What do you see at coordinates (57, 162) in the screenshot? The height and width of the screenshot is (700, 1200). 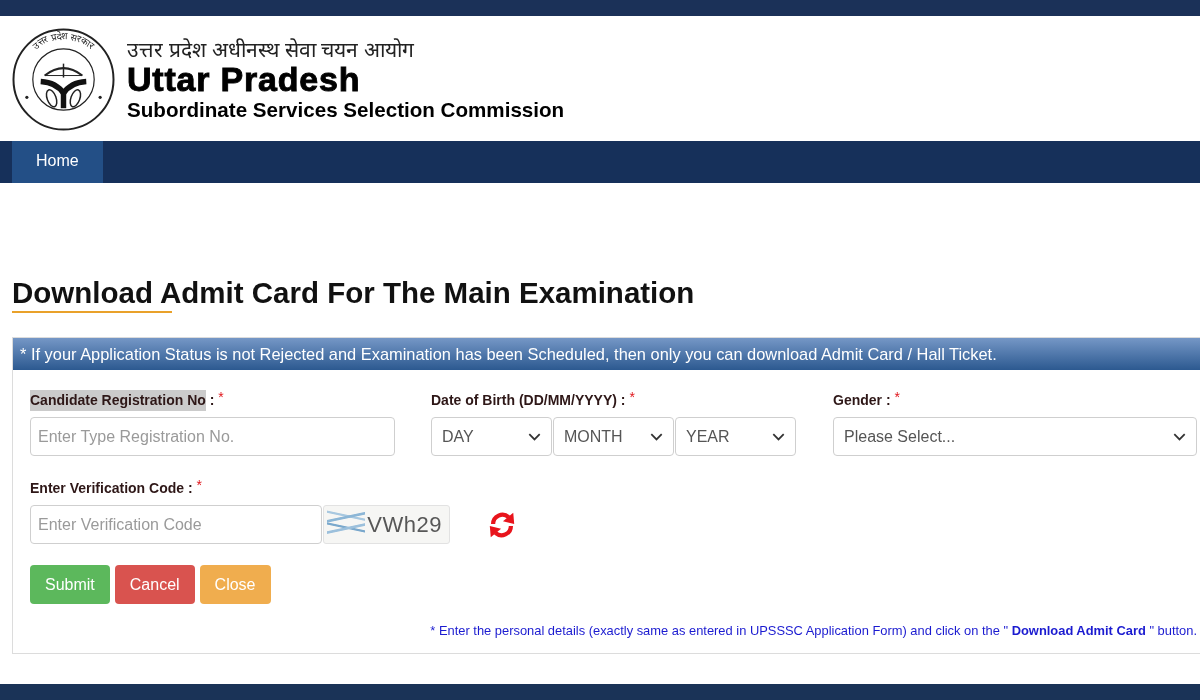 I see `nav-tab: Home` at bounding box center [57, 162].